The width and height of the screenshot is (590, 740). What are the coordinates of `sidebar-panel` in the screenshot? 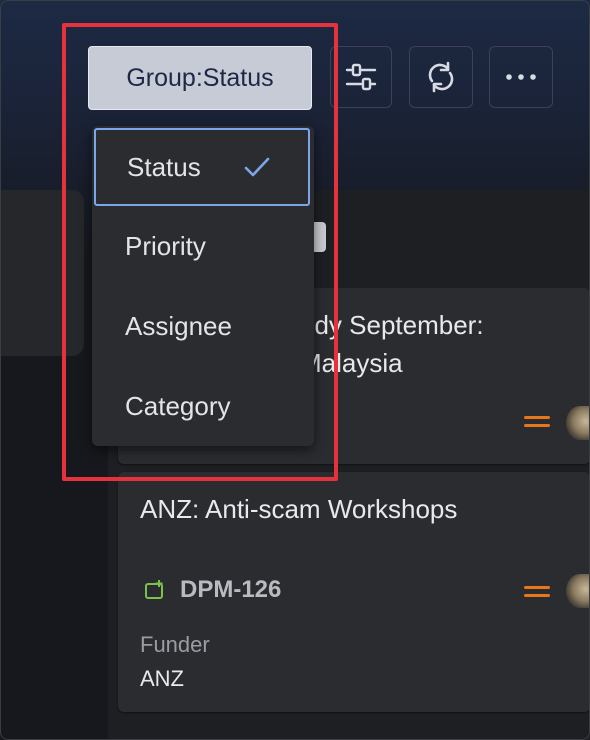 It's located at (42, 273).